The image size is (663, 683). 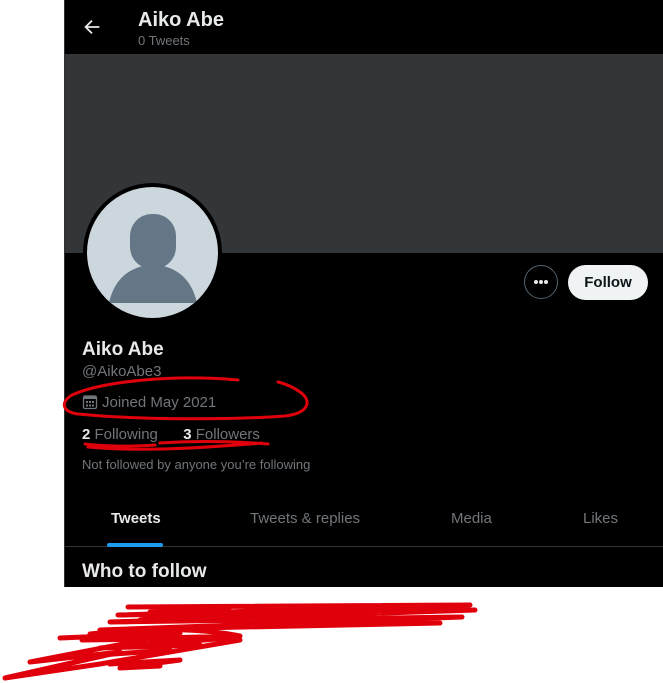 I want to click on joined-text: Joined May 2021, so click(x=159, y=402).